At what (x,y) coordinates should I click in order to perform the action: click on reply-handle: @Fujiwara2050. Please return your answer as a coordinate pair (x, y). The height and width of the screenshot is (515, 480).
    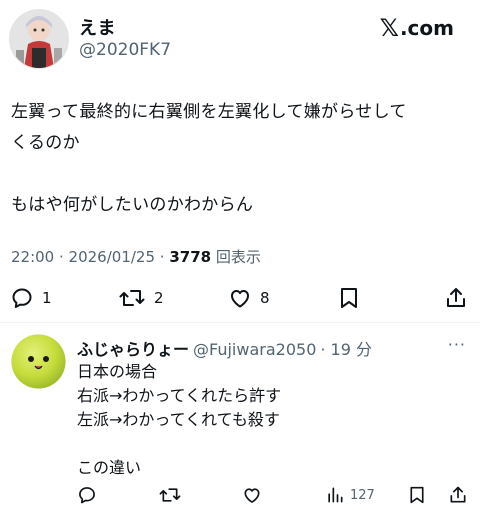
    Looking at the image, I should click on (254, 349).